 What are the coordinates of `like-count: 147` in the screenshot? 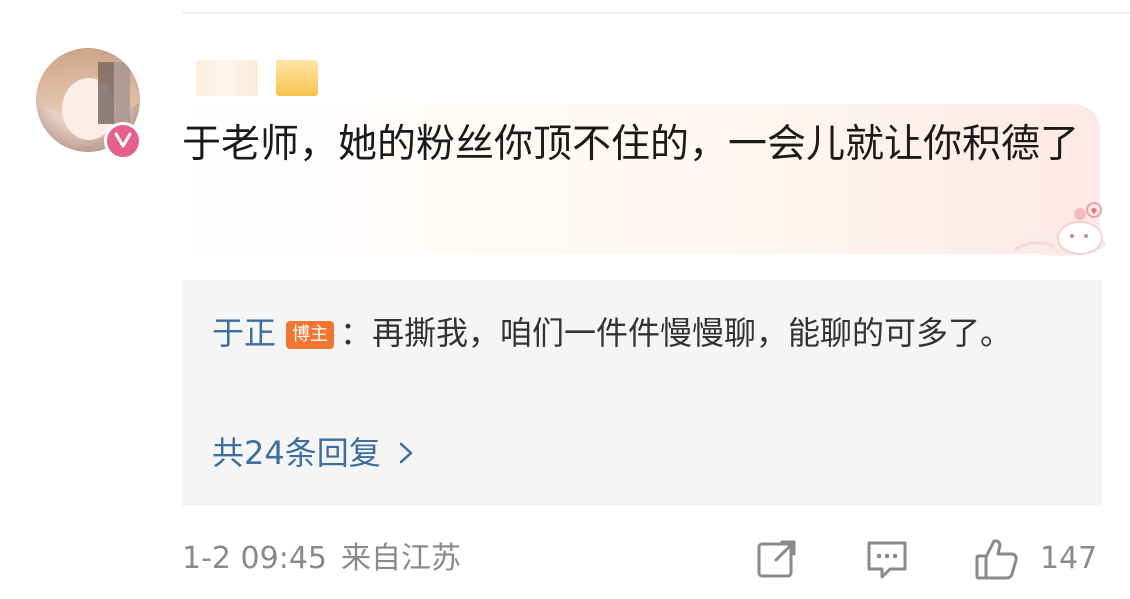 It's located at (1069, 558).